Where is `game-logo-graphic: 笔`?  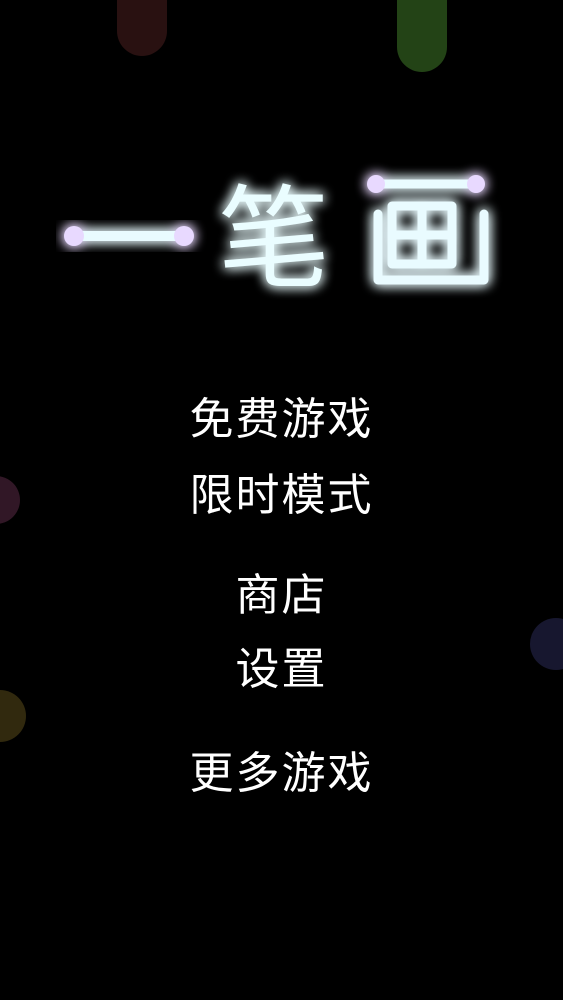
game-logo-graphic: 笔 is located at coordinates (276, 240).